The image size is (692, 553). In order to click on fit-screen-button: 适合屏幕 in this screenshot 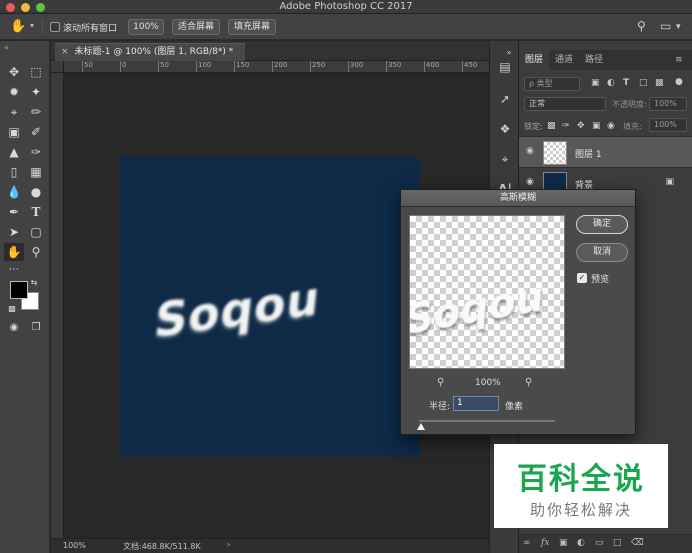, I will do `click(196, 27)`.